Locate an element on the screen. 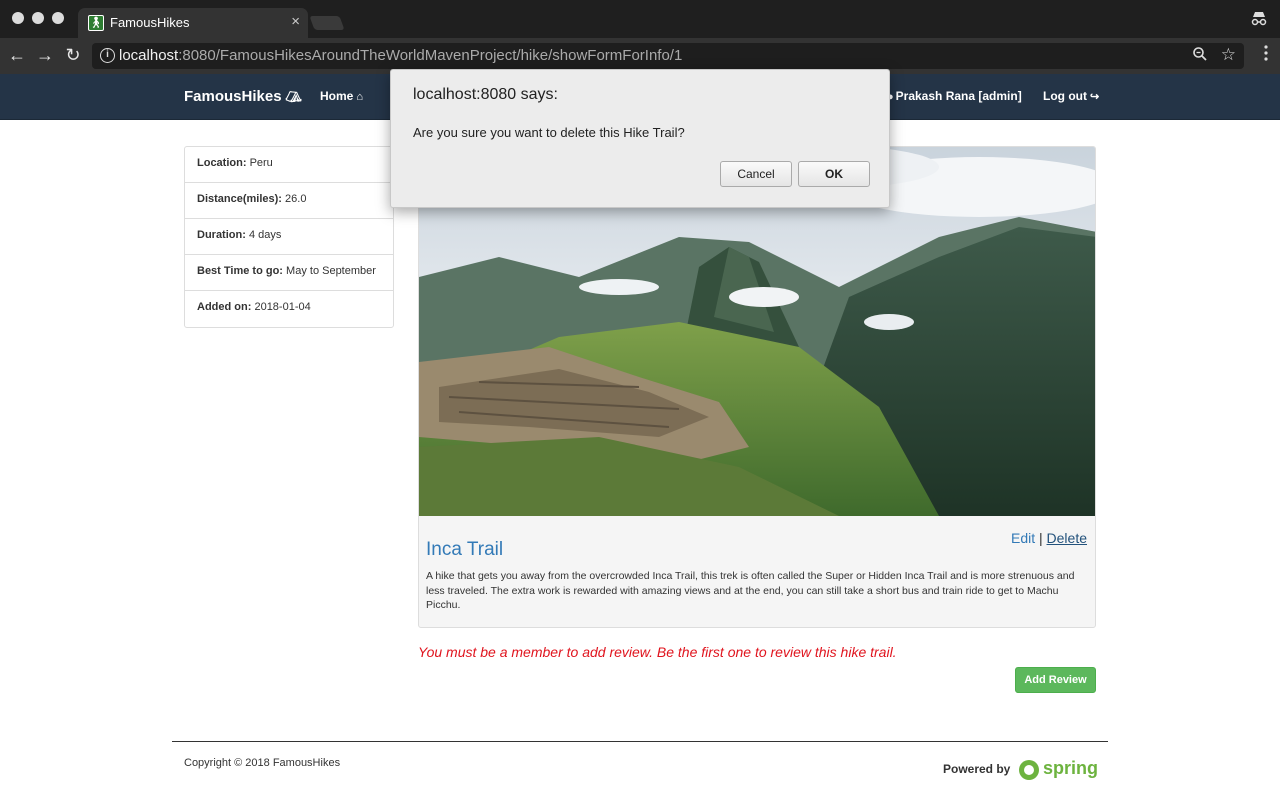 Image resolution: width=1280 pixels, height=800 pixels. nav-home-label: Home is located at coordinates (337, 96).